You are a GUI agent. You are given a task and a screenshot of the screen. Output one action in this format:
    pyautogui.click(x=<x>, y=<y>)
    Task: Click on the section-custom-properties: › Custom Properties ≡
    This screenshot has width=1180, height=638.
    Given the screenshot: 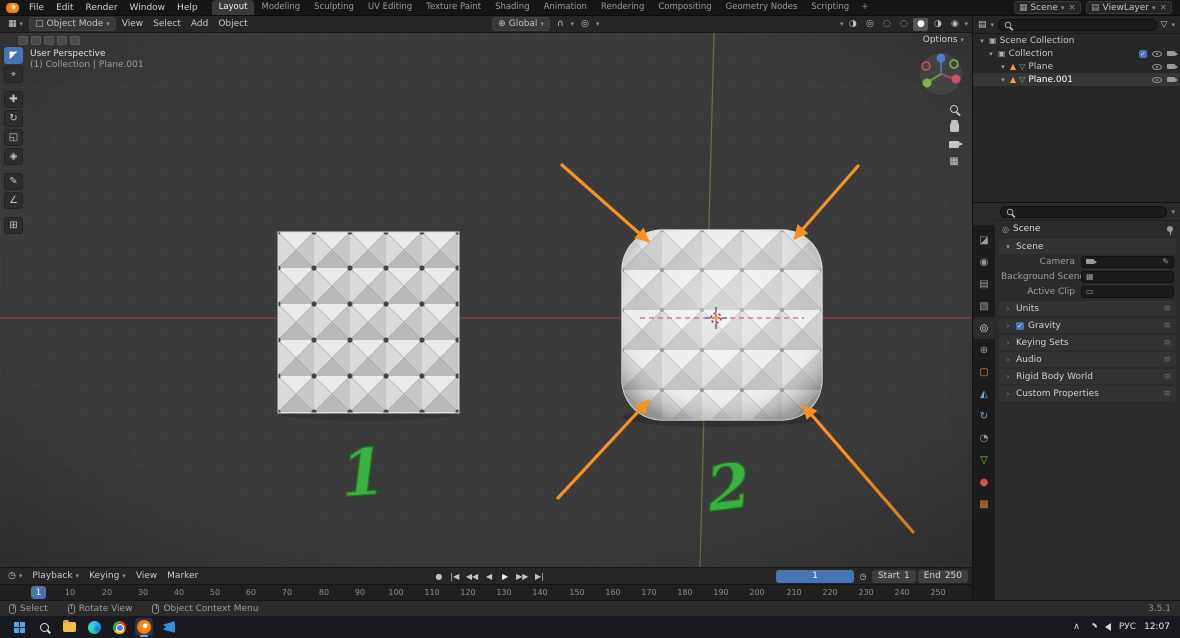 What is the action you would take?
    pyautogui.click(x=1087, y=393)
    